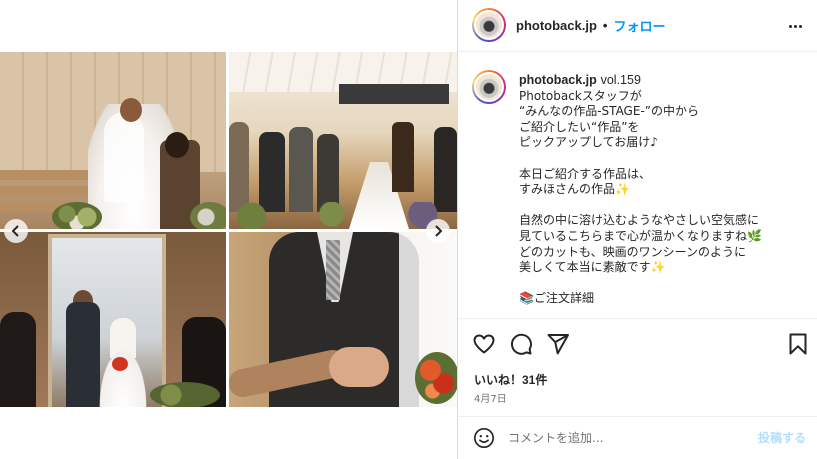 This screenshot has width=817, height=459. I want to click on chevron-right-icon, so click(439, 231).